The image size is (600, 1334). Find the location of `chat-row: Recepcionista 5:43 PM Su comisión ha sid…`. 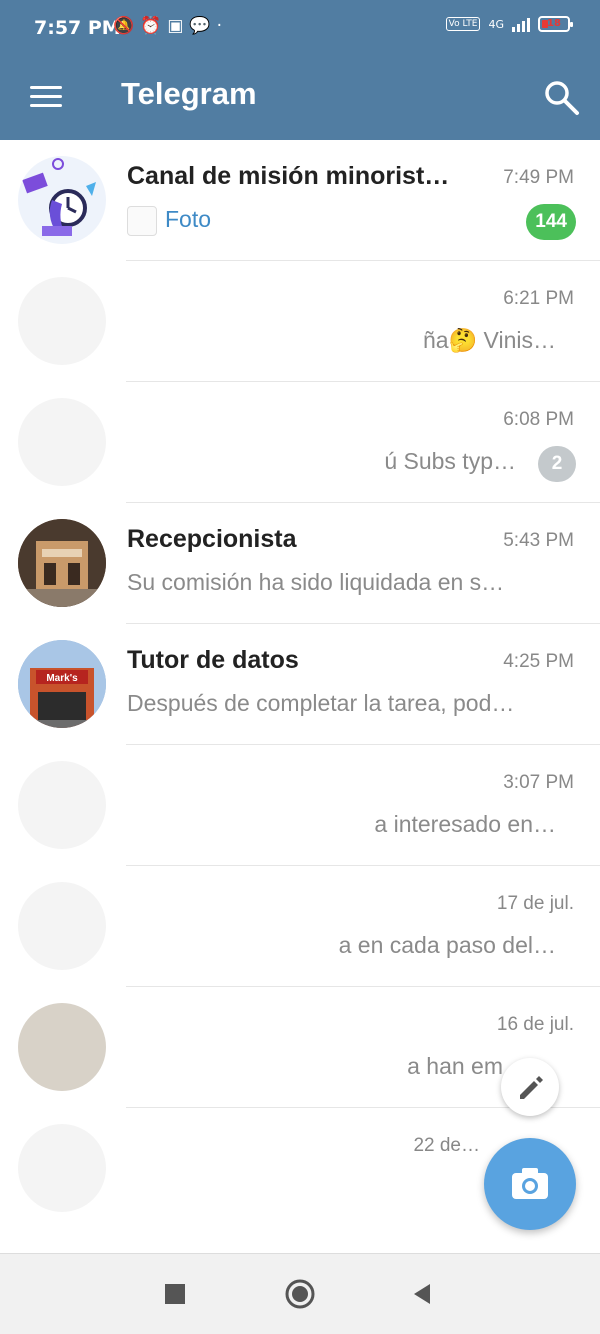

chat-row: Recepcionista 5:43 PM Su comisión ha sid… is located at coordinates (300, 563).